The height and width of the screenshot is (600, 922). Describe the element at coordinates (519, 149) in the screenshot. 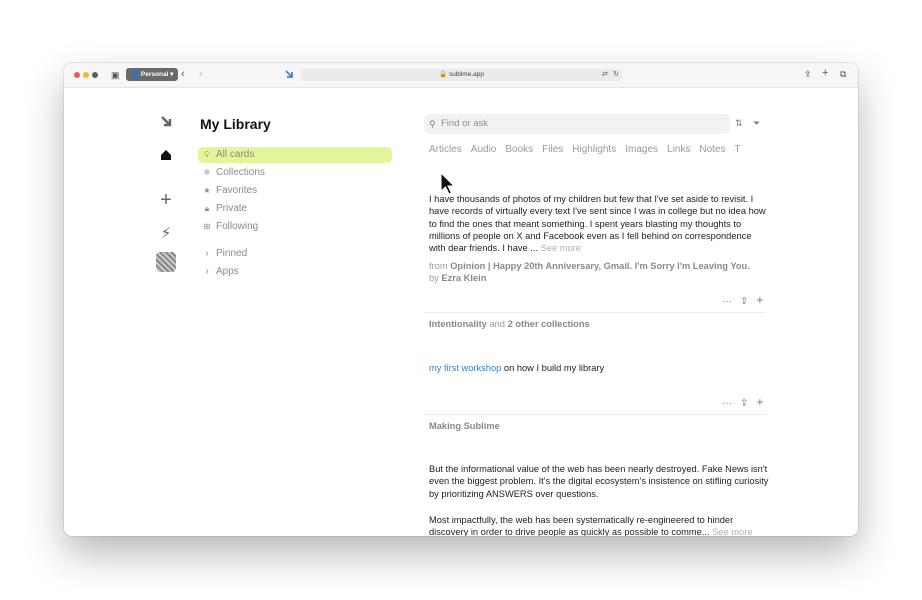

I see `tab-books: Books` at that location.